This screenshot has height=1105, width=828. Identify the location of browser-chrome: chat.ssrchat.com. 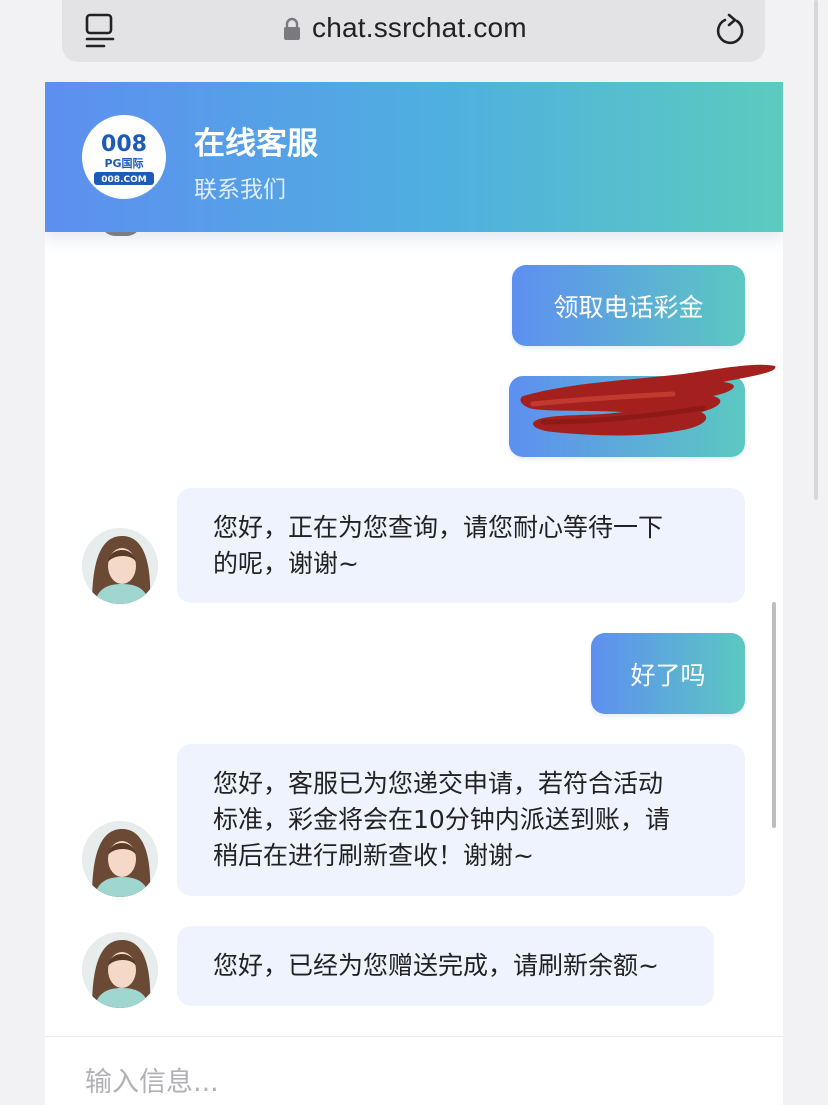
(414, 41).